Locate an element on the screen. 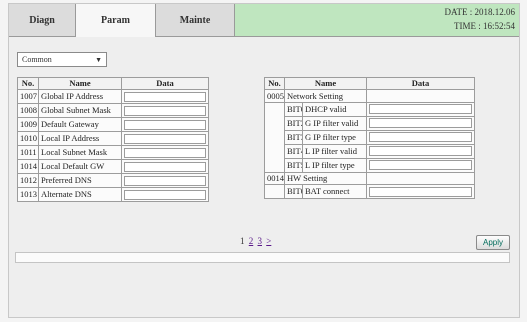  param-bit: BIT3 is located at coordinates (293, 137).